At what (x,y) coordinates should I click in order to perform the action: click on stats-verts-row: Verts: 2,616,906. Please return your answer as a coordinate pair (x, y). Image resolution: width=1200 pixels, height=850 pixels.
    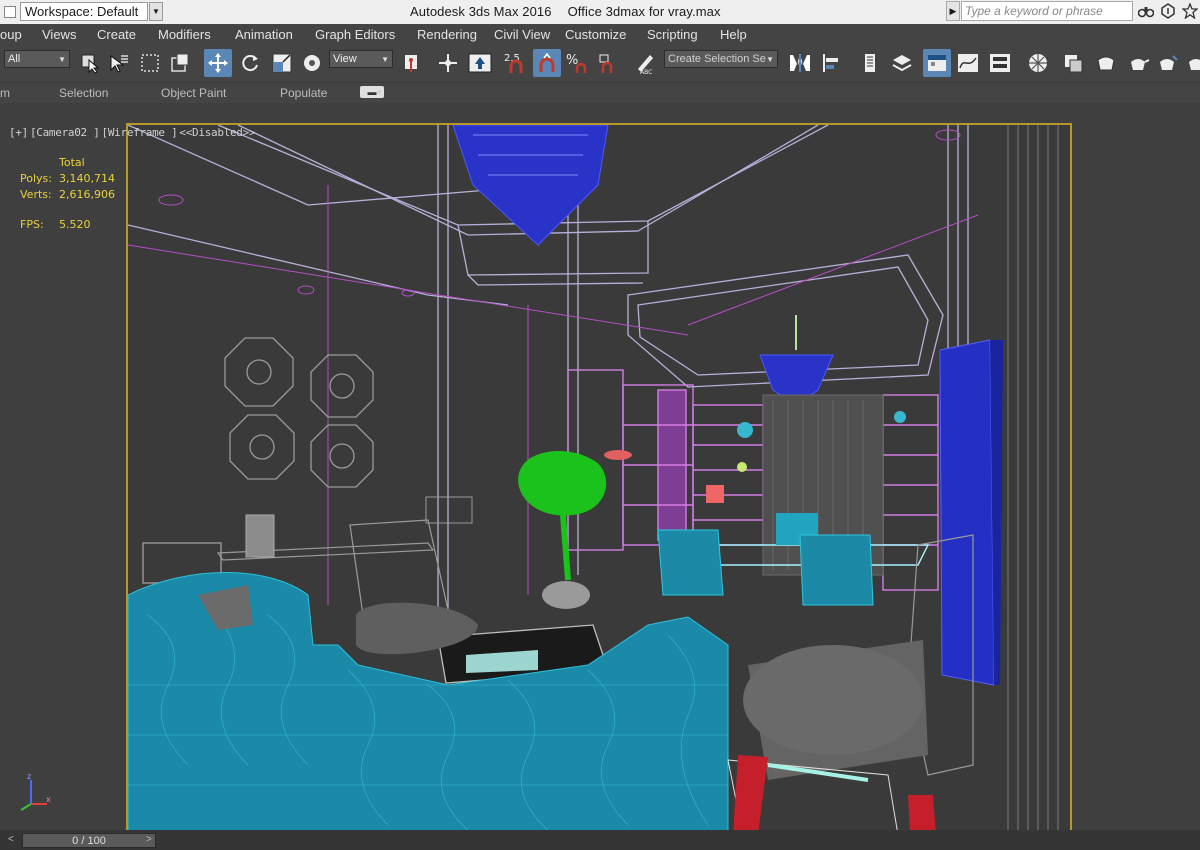
    Looking at the image, I should click on (67, 196).